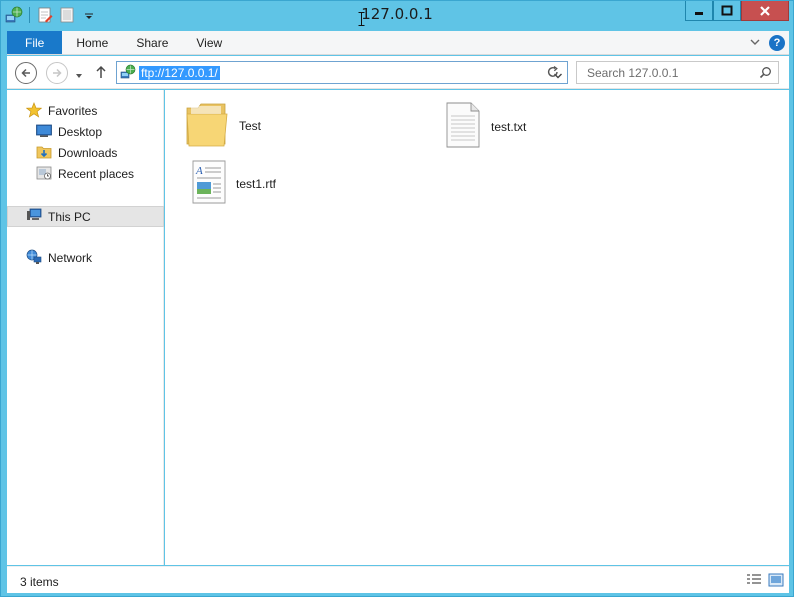 This screenshot has height=597, width=794. I want to click on title-bar: 127.0.0.1, so click(397, 15).